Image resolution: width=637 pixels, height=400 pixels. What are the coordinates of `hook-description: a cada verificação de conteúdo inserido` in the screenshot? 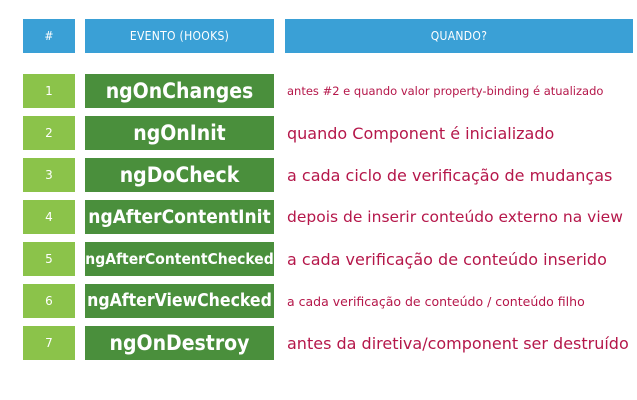 It's located at (447, 259).